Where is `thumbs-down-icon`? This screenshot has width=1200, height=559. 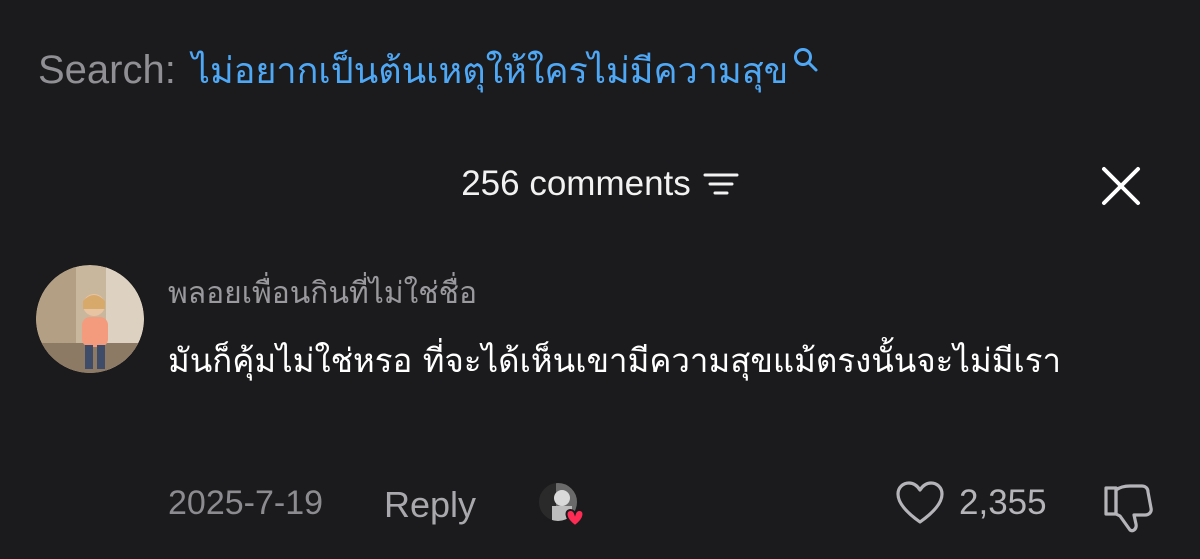 thumbs-down-icon is located at coordinates (1128, 508).